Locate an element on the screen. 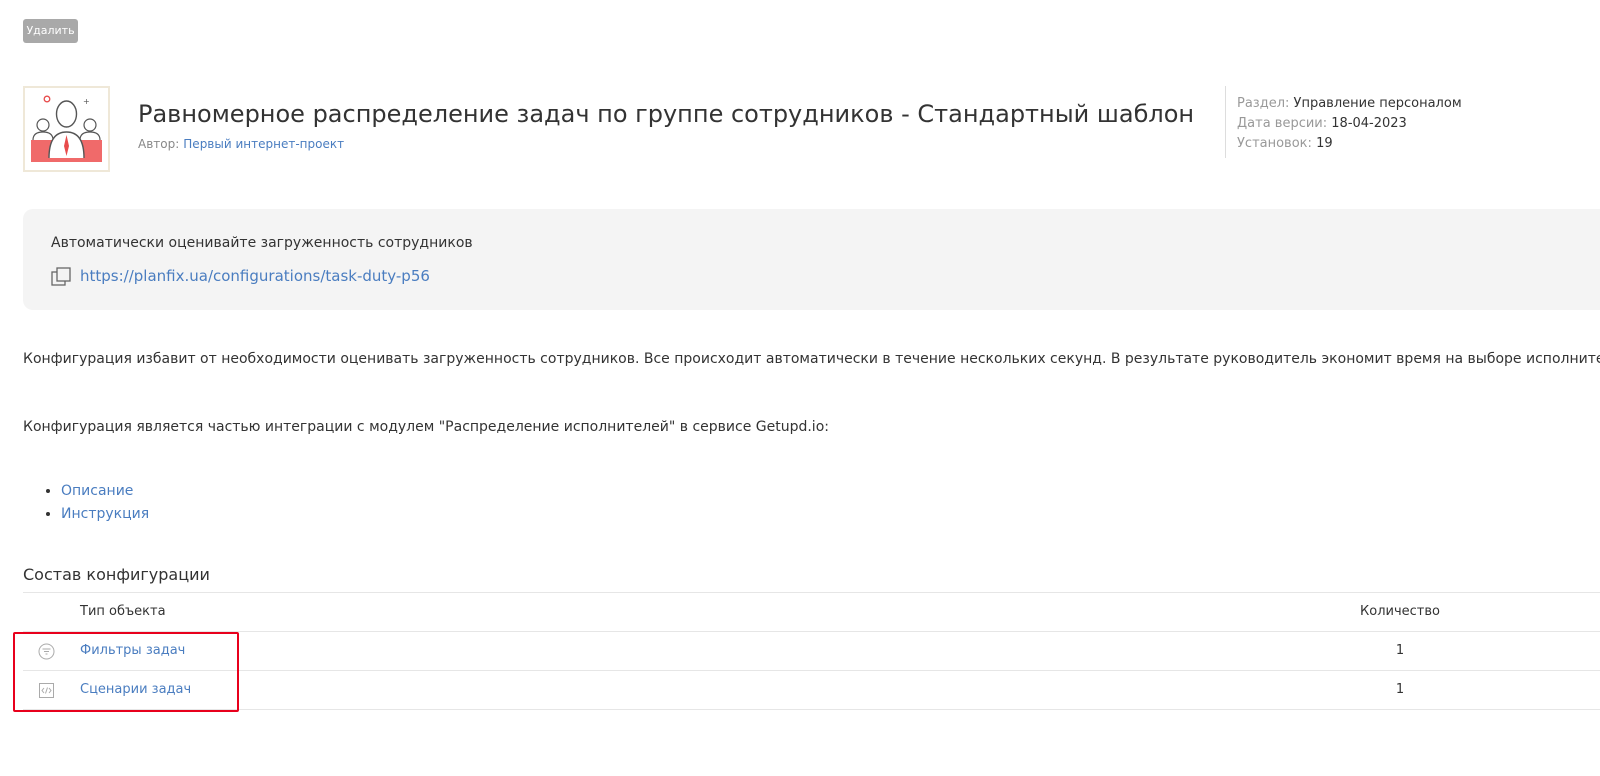  table-header-row: Тип объекта Количество is located at coordinates (811, 612).